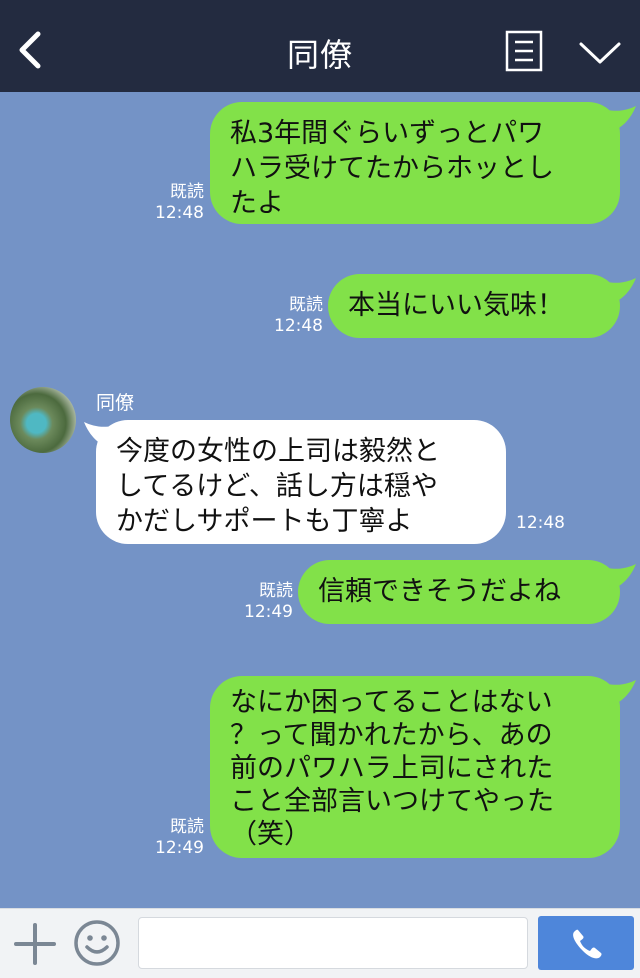 This screenshot has width=640, height=978. What do you see at coordinates (43, 420) in the screenshot?
I see `avatar` at bounding box center [43, 420].